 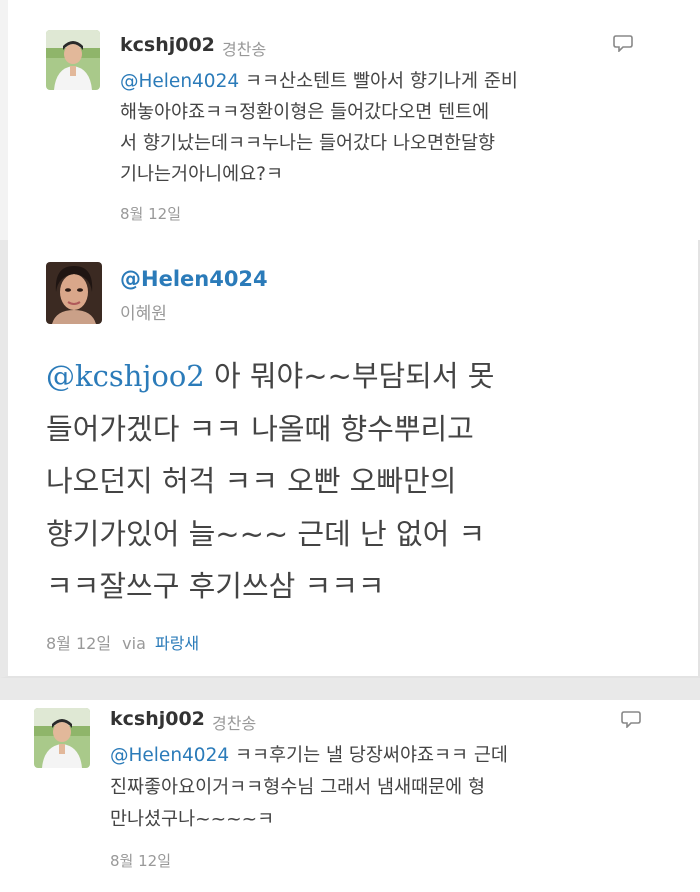 I want to click on divider, so click(x=350, y=689).